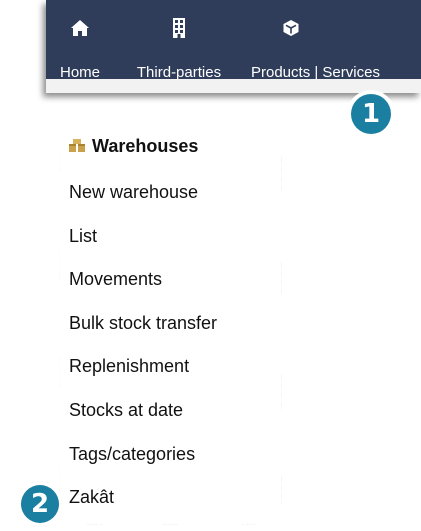 The image size is (421, 531). What do you see at coordinates (83, 236) in the screenshot?
I see `menu-item-list: List` at bounding box center [83, 236].